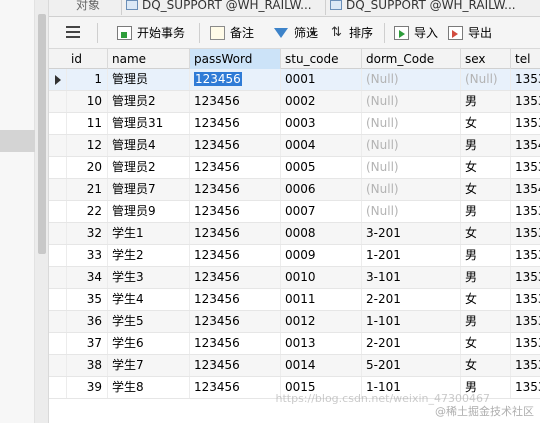 This screenshot has width=540, height=423. I want to click on cell-name: 学生6, so click(149, 343).